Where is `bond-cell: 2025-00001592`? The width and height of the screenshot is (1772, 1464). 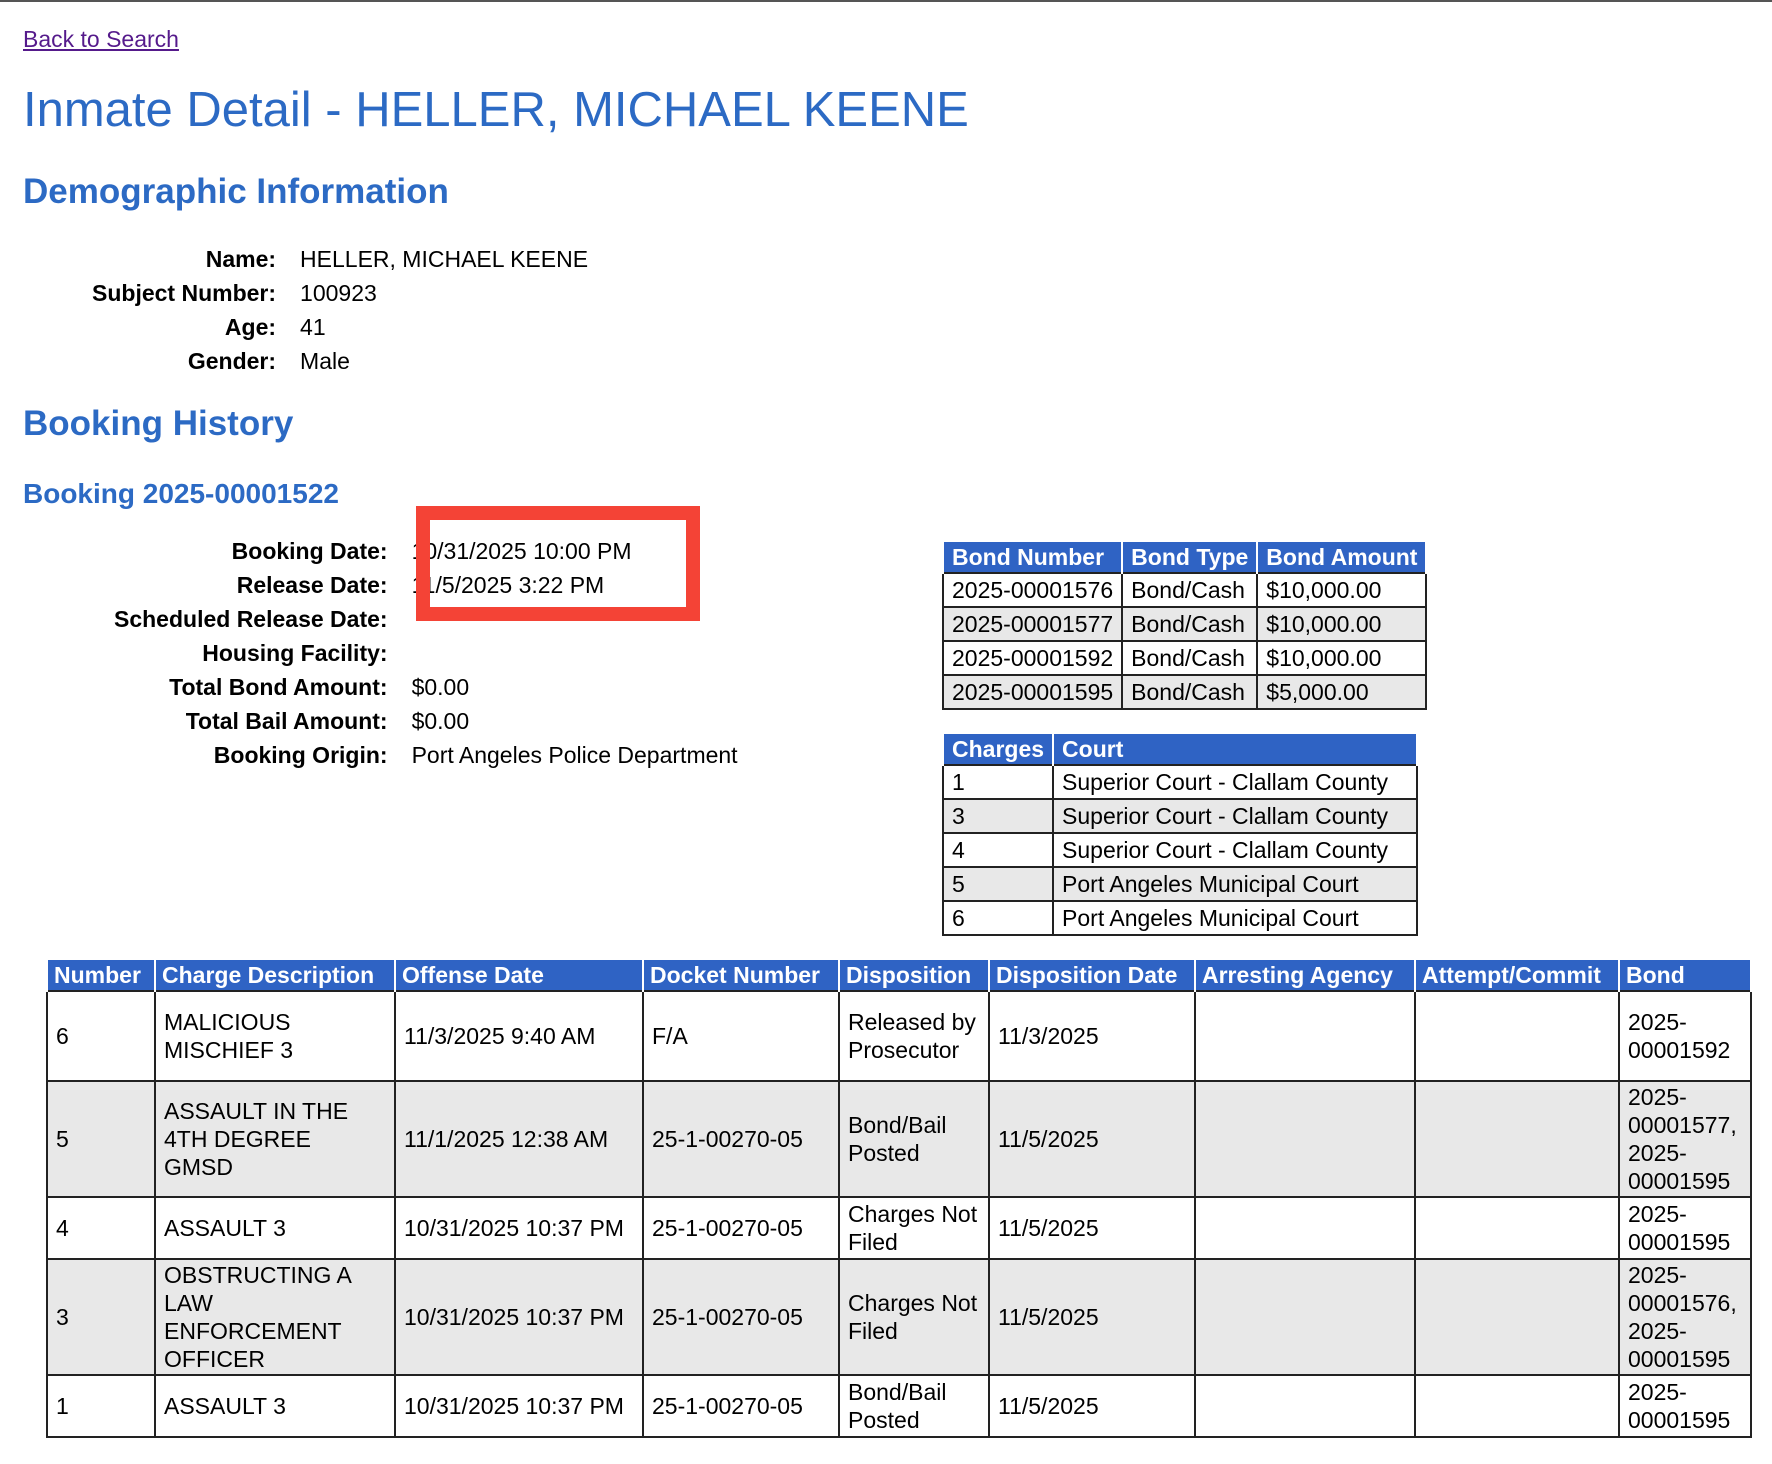
bond-cell: 2025-00001592 is located at coordinates (1685, 1036).